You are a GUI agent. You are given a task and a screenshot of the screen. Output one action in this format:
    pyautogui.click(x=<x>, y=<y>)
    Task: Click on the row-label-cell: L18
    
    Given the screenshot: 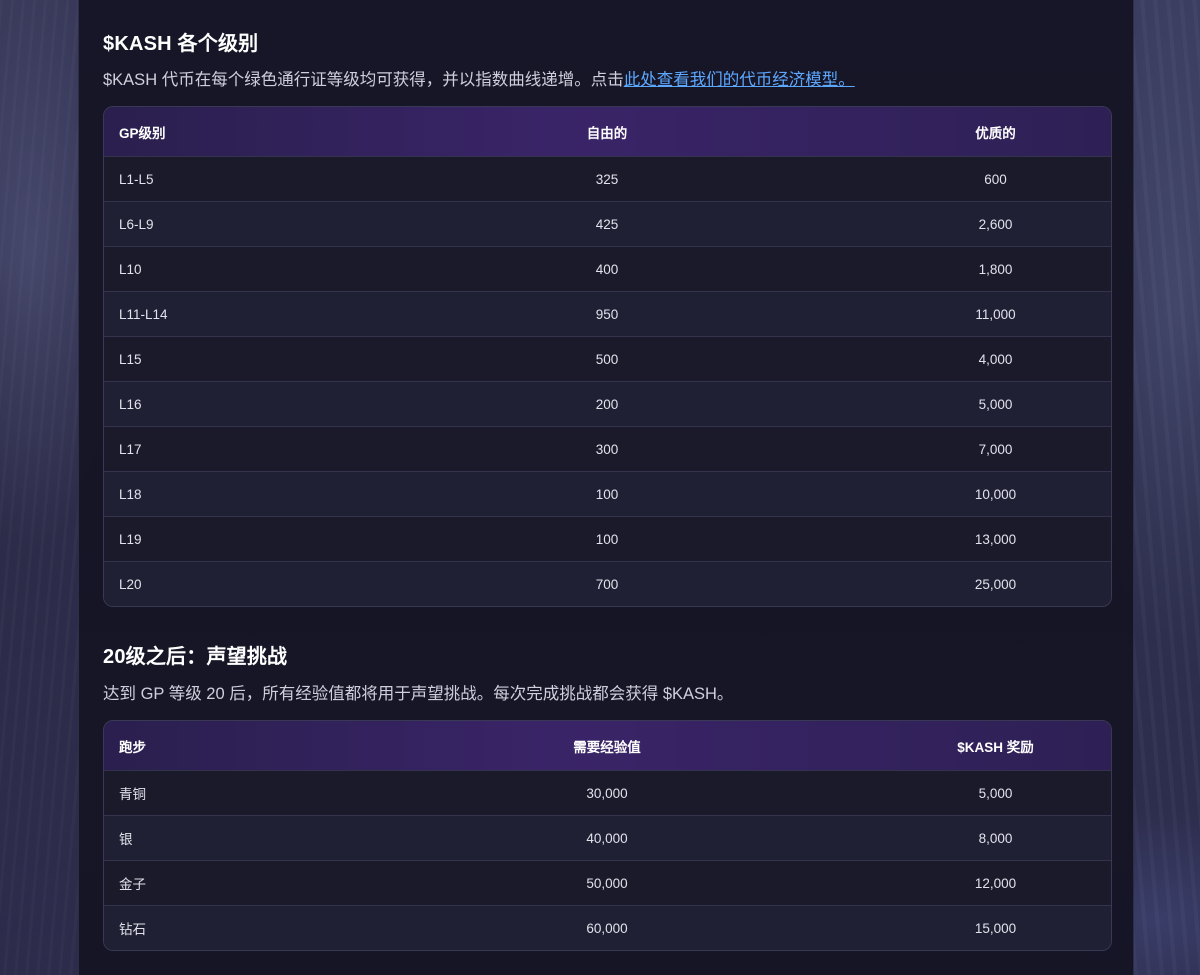 What is the action you would take?
    pyautogui.click(x=219, y=494)
    